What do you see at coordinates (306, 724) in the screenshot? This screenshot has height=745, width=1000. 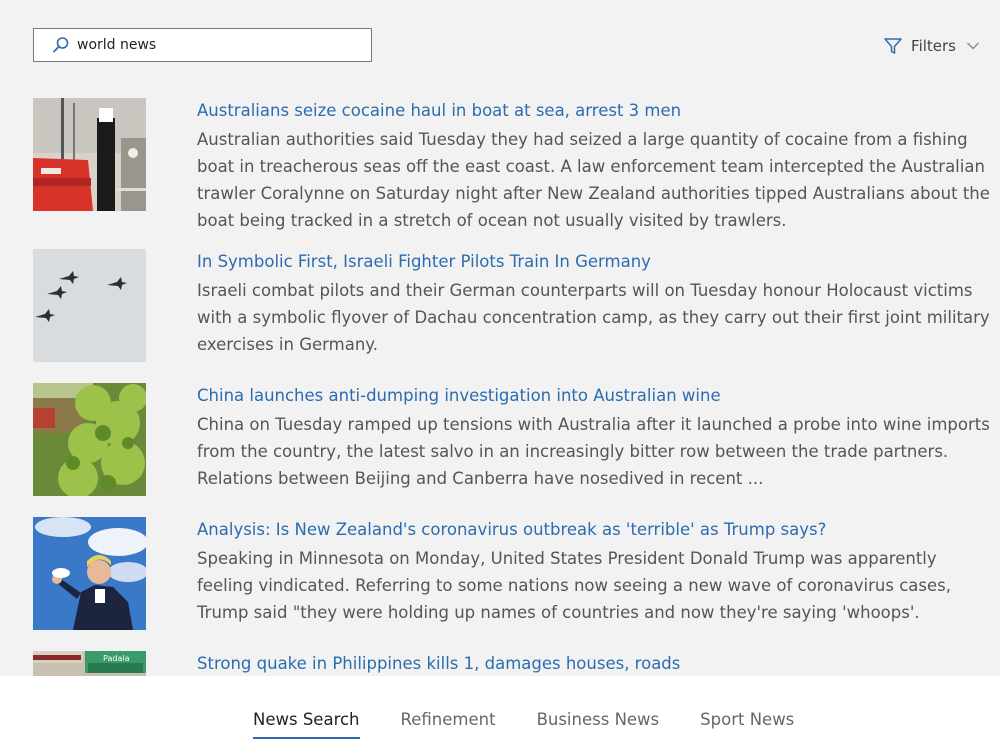 I see `tab-news-search: News Search` at bounding box center [306, 724].